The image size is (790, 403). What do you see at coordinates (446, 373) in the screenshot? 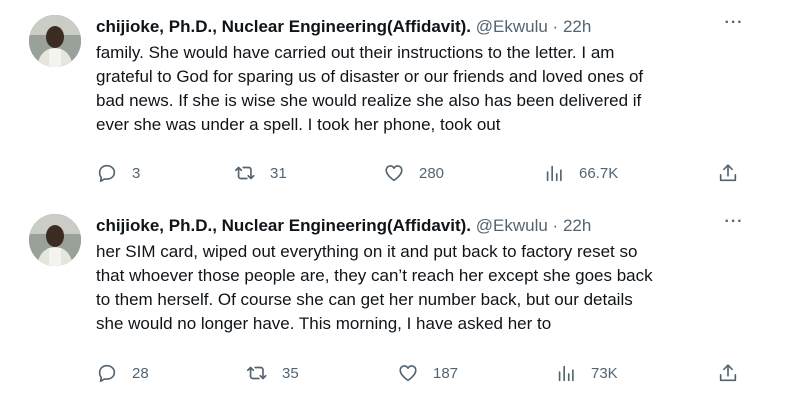
I see `like-count: 187` at bounding box center [446, 373].